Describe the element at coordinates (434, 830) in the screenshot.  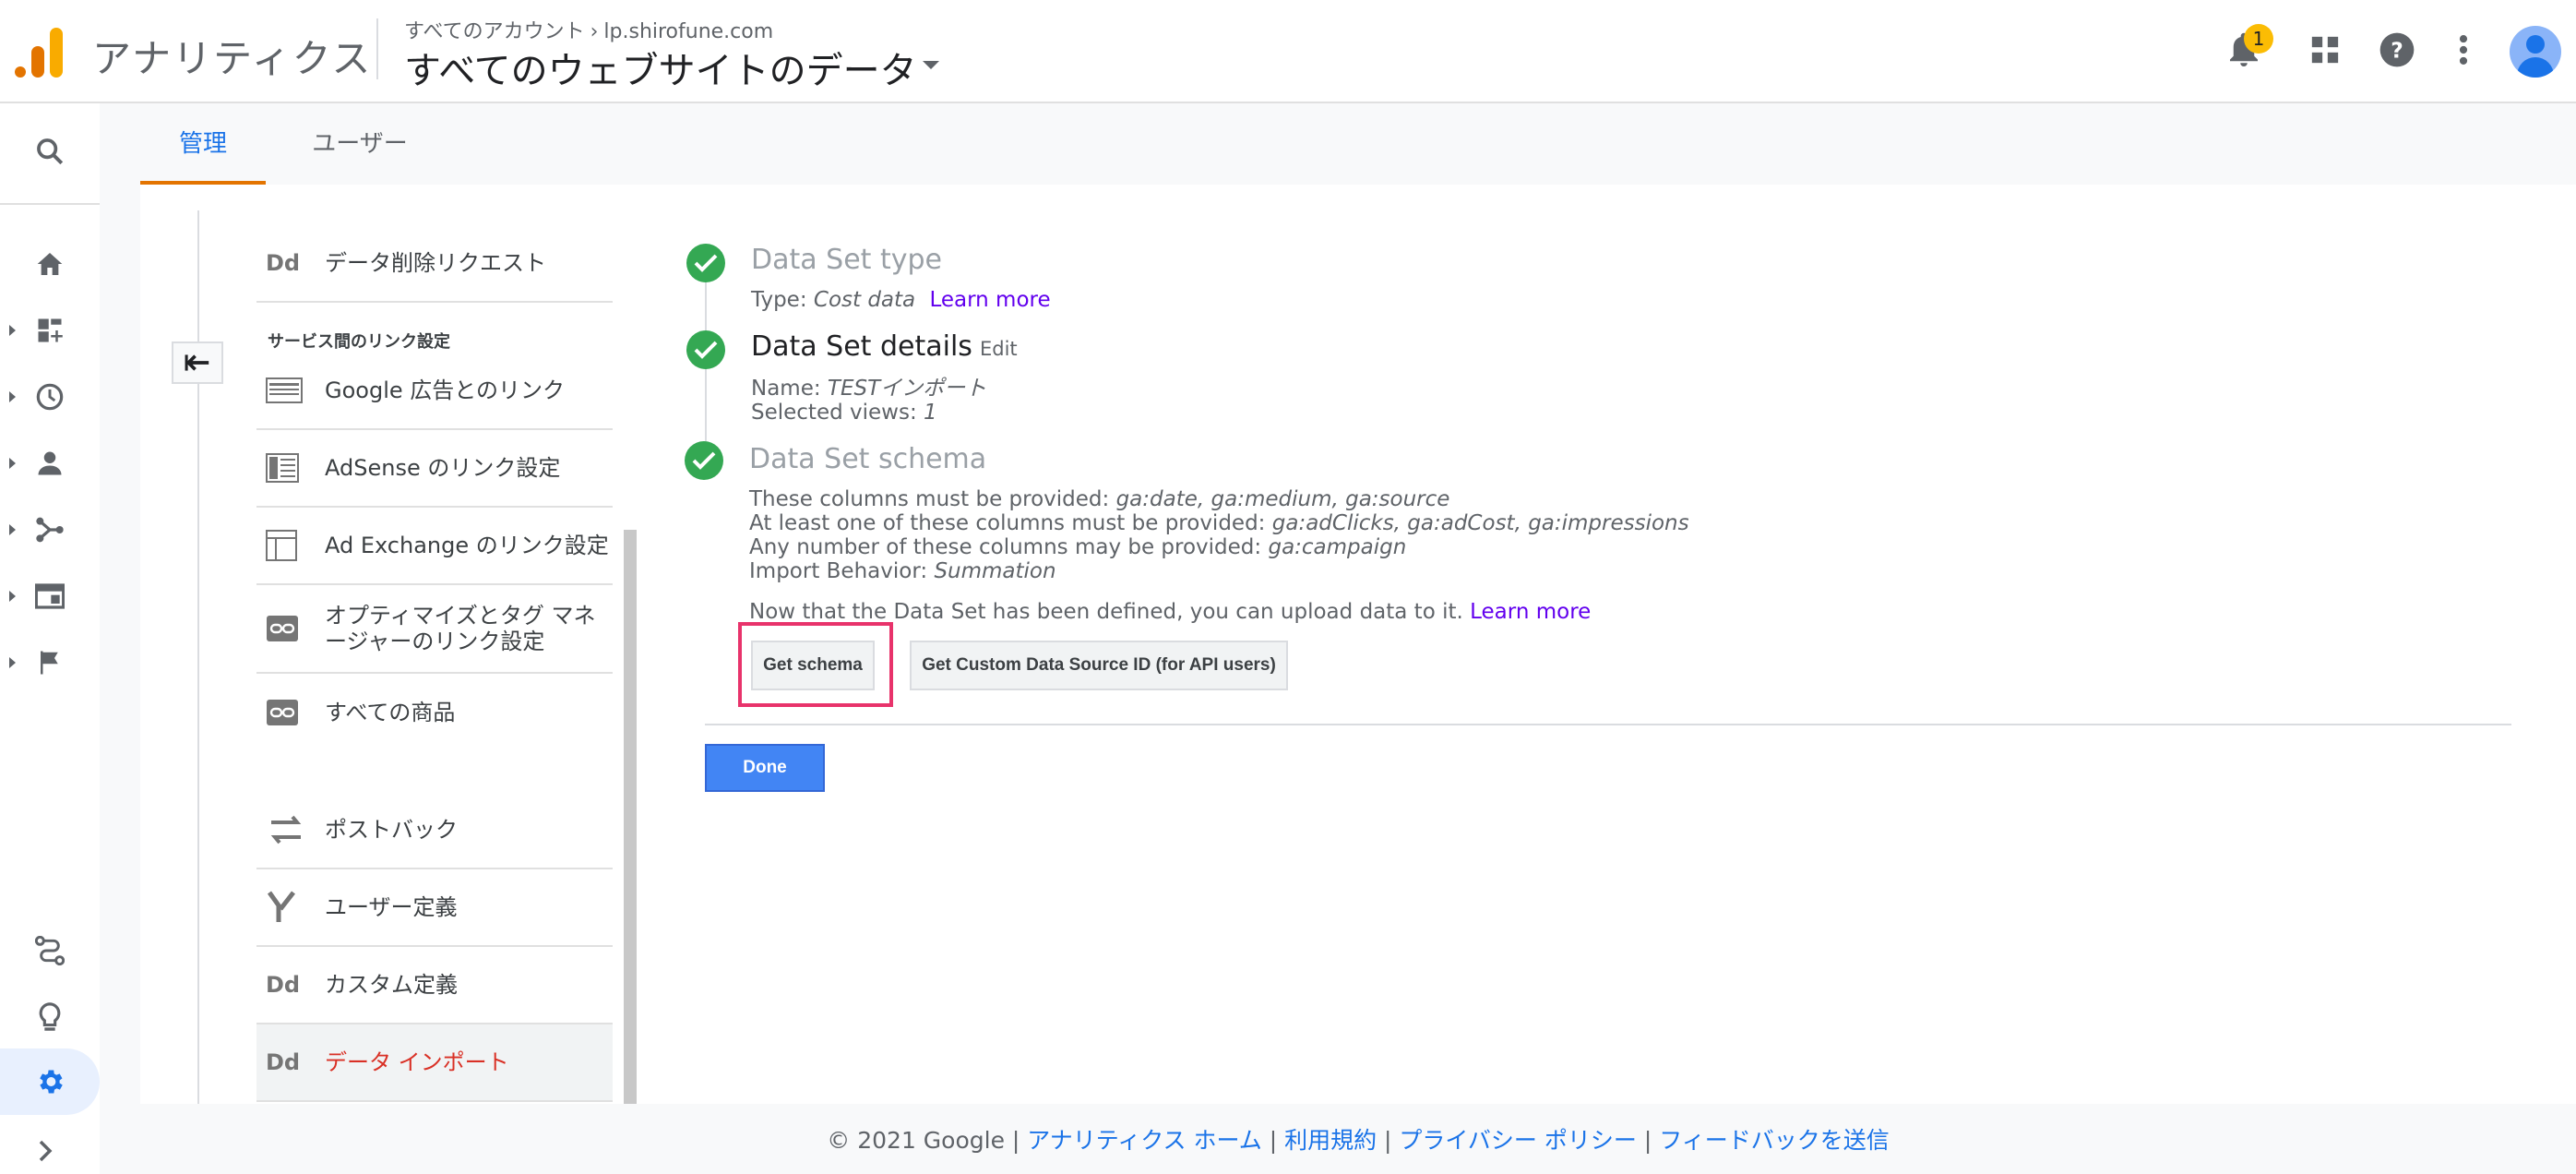
I see `sidebar-item-postback: ポストバック` at that location.